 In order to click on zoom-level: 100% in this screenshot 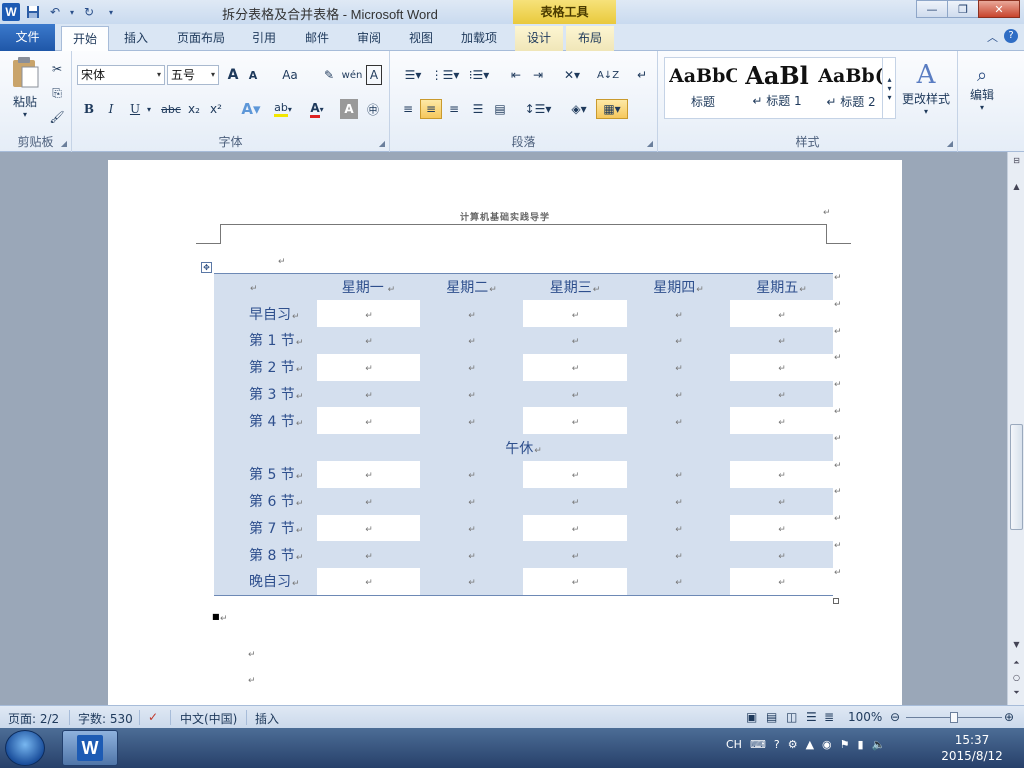, I will do `click(865, 717)`.